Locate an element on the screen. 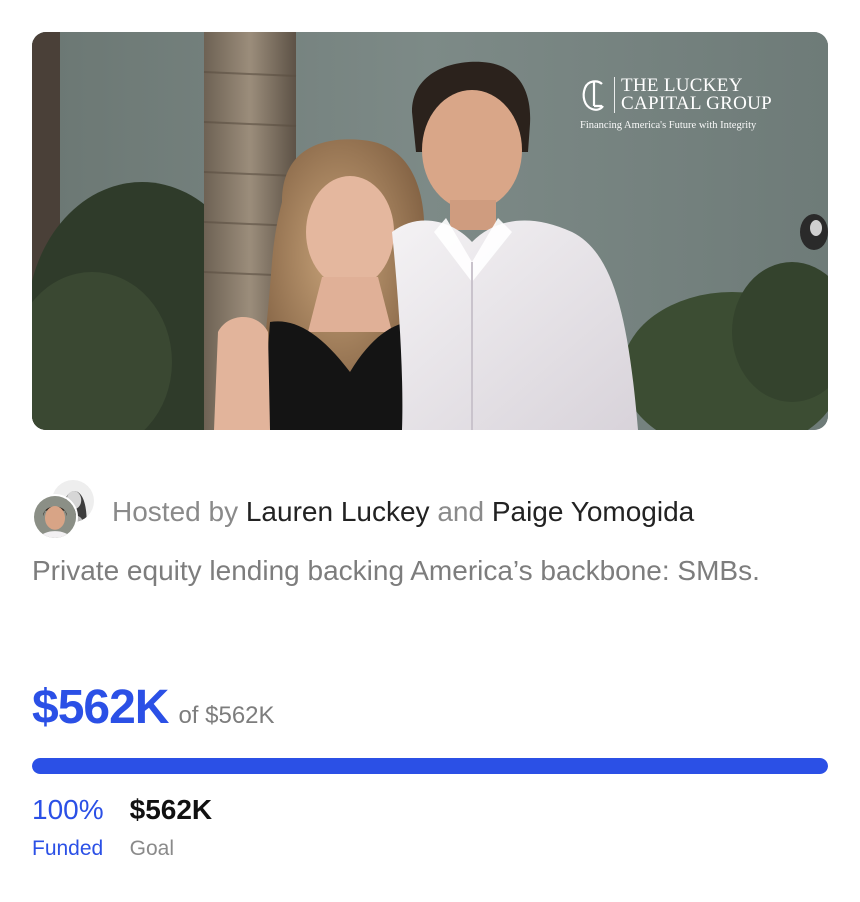 This screenshot has width=860, height=902. funded-label: Funded is located at coordinates (68, 848).